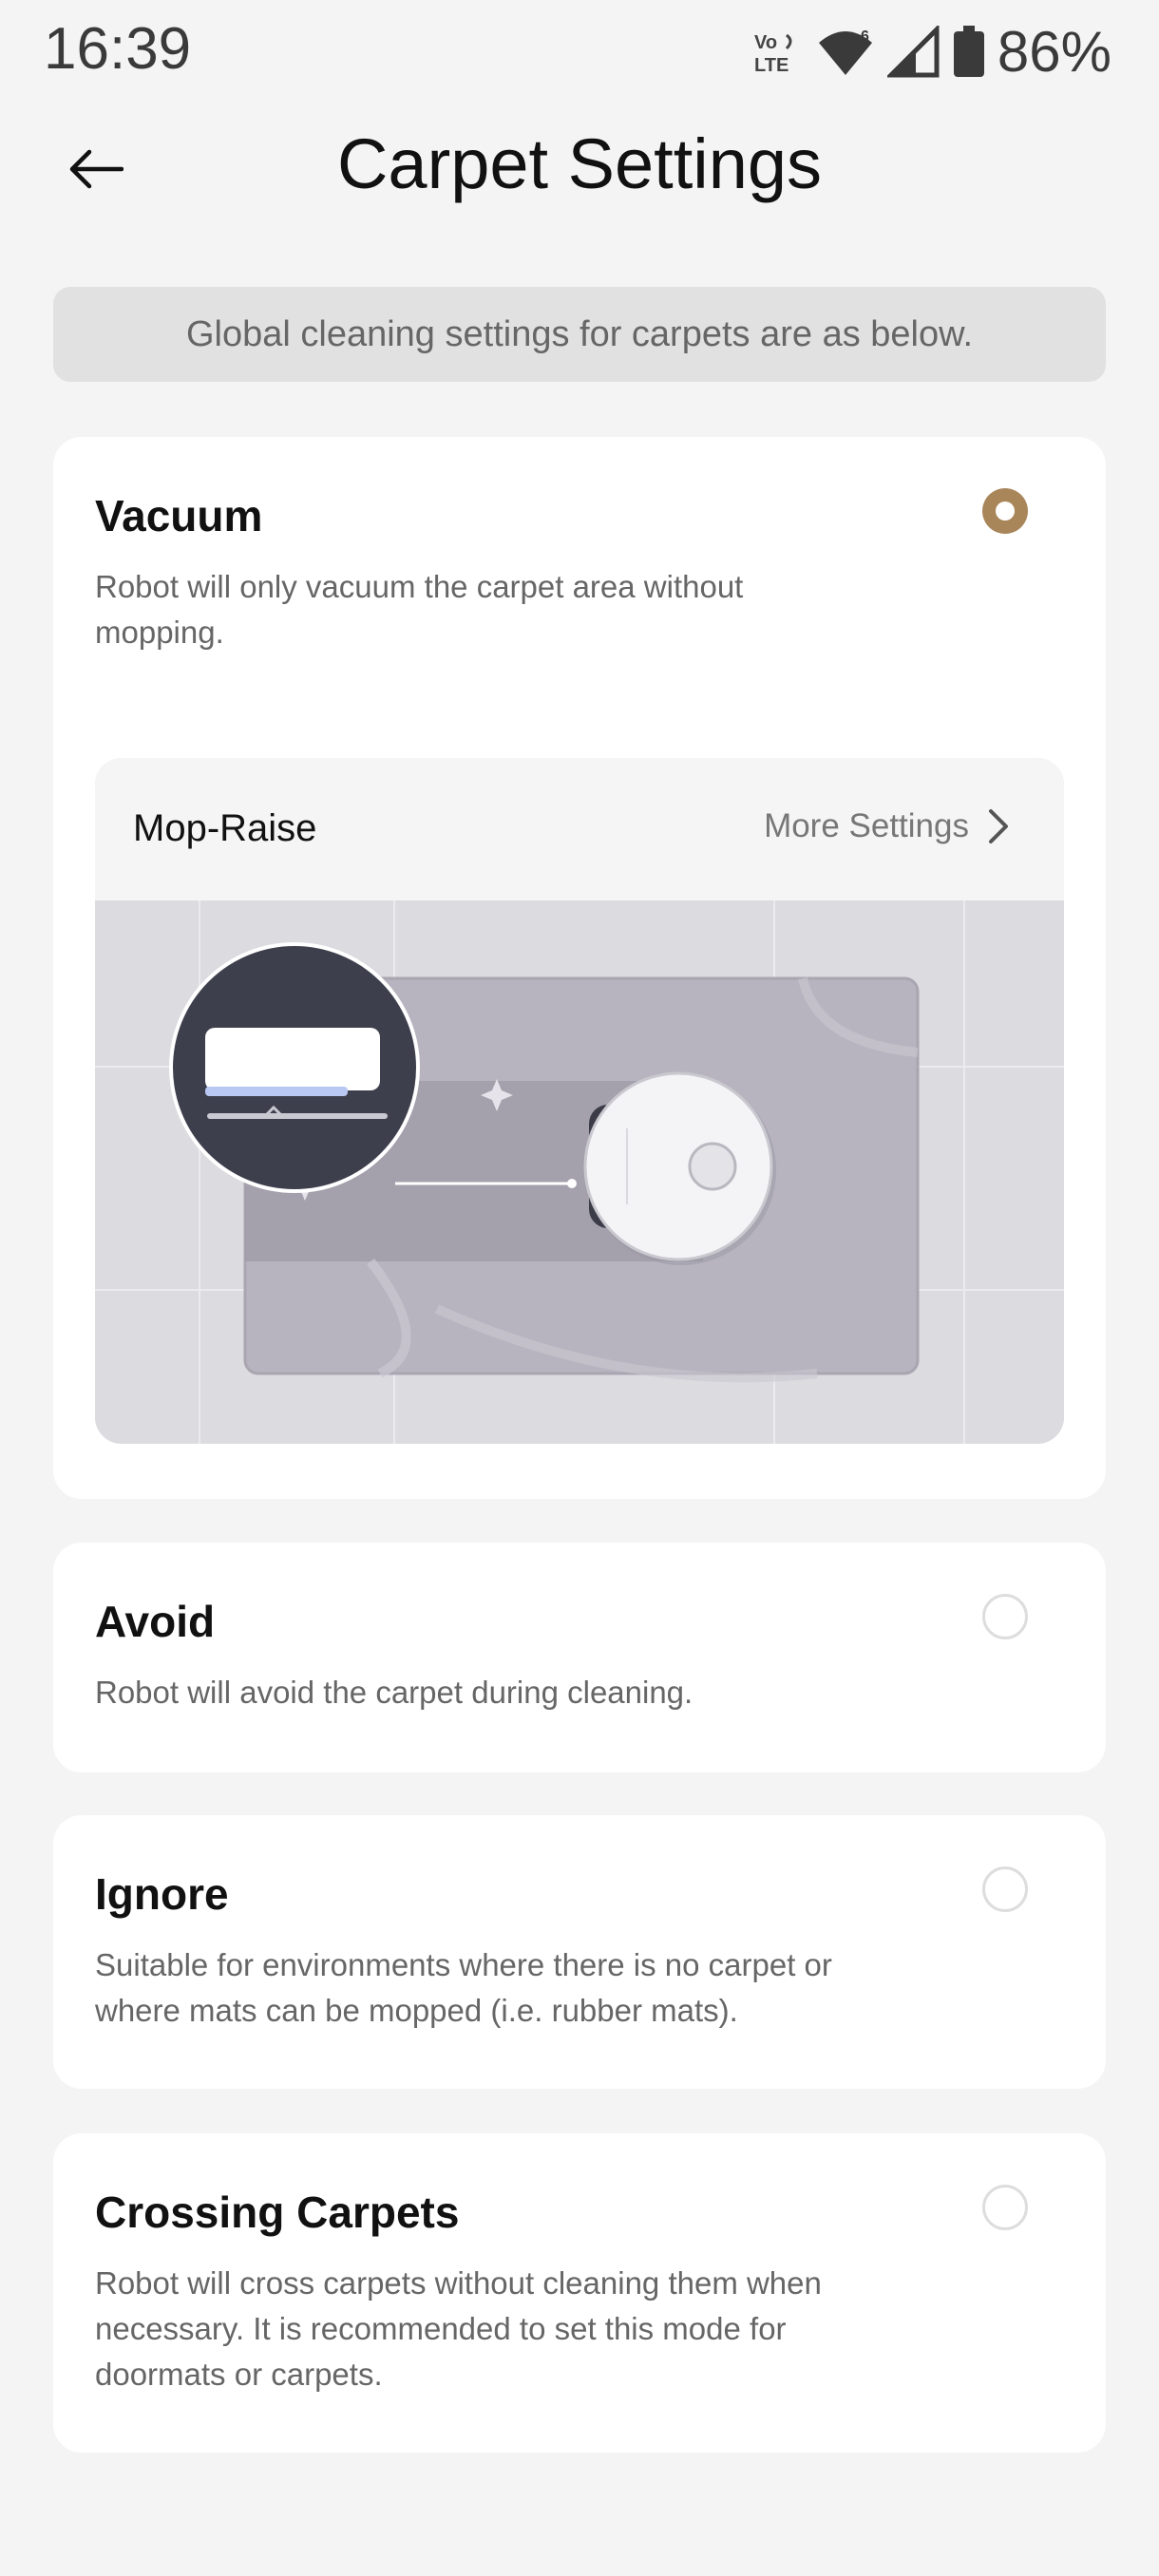  I want to click on volte-icon: Vo LTE, so click(773, 54).